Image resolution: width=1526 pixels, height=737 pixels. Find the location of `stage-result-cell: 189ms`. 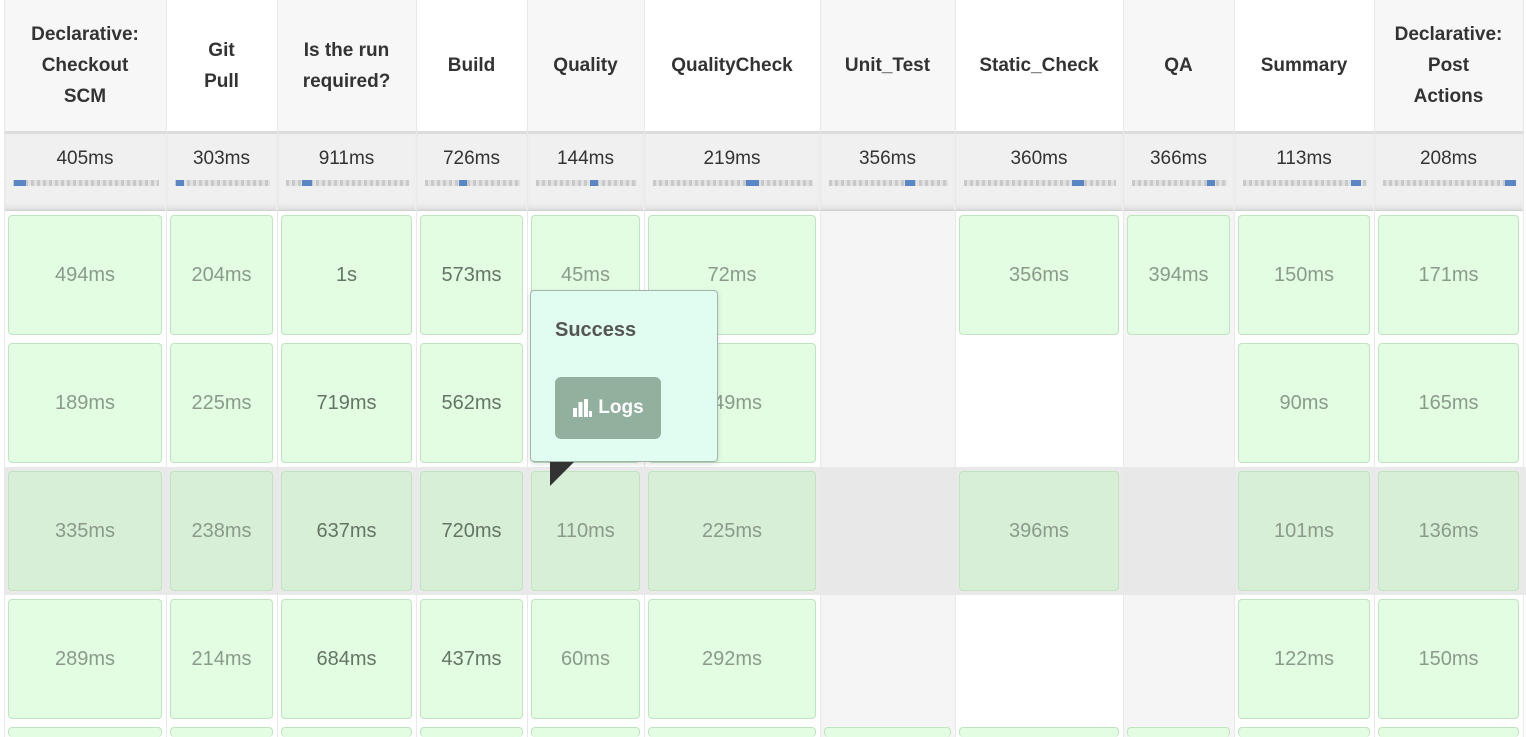

stage-result-cell: 189ms is located at coordinates (85, 403).